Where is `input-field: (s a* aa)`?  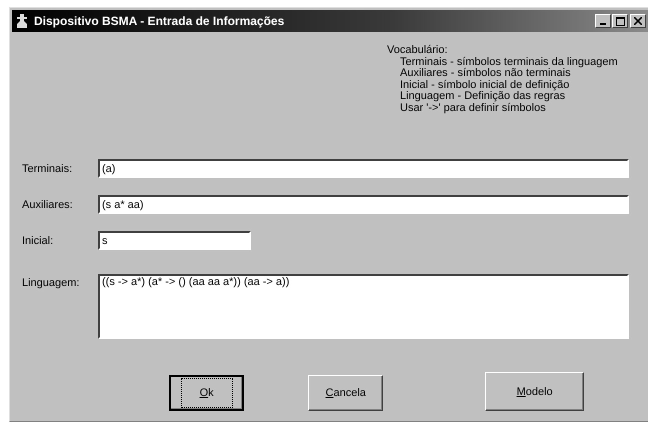 input-field: (s a* aa) is located at coordinates (363, 204).